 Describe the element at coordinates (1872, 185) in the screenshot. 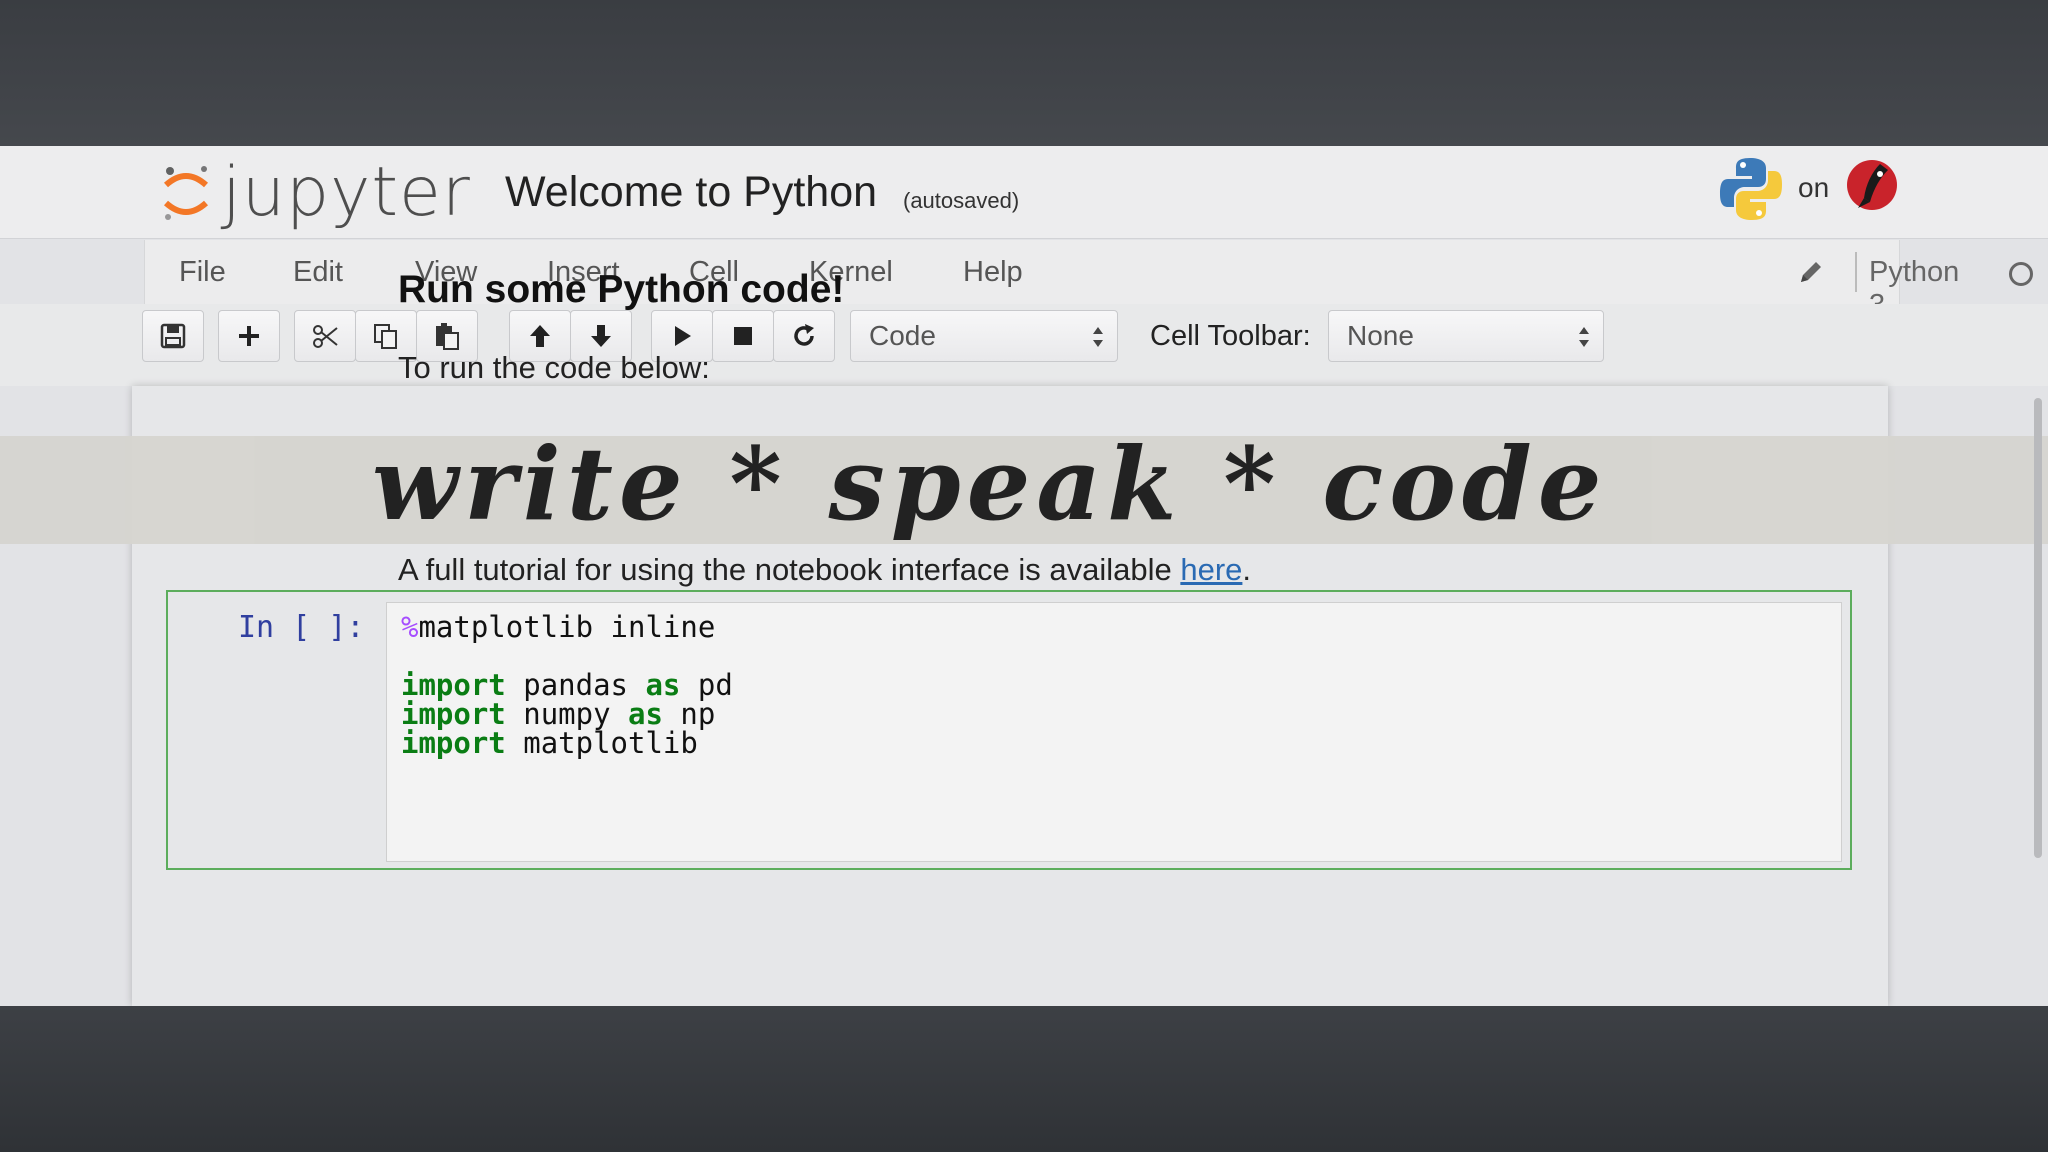

I see `rocket-logo-icon` at that location.